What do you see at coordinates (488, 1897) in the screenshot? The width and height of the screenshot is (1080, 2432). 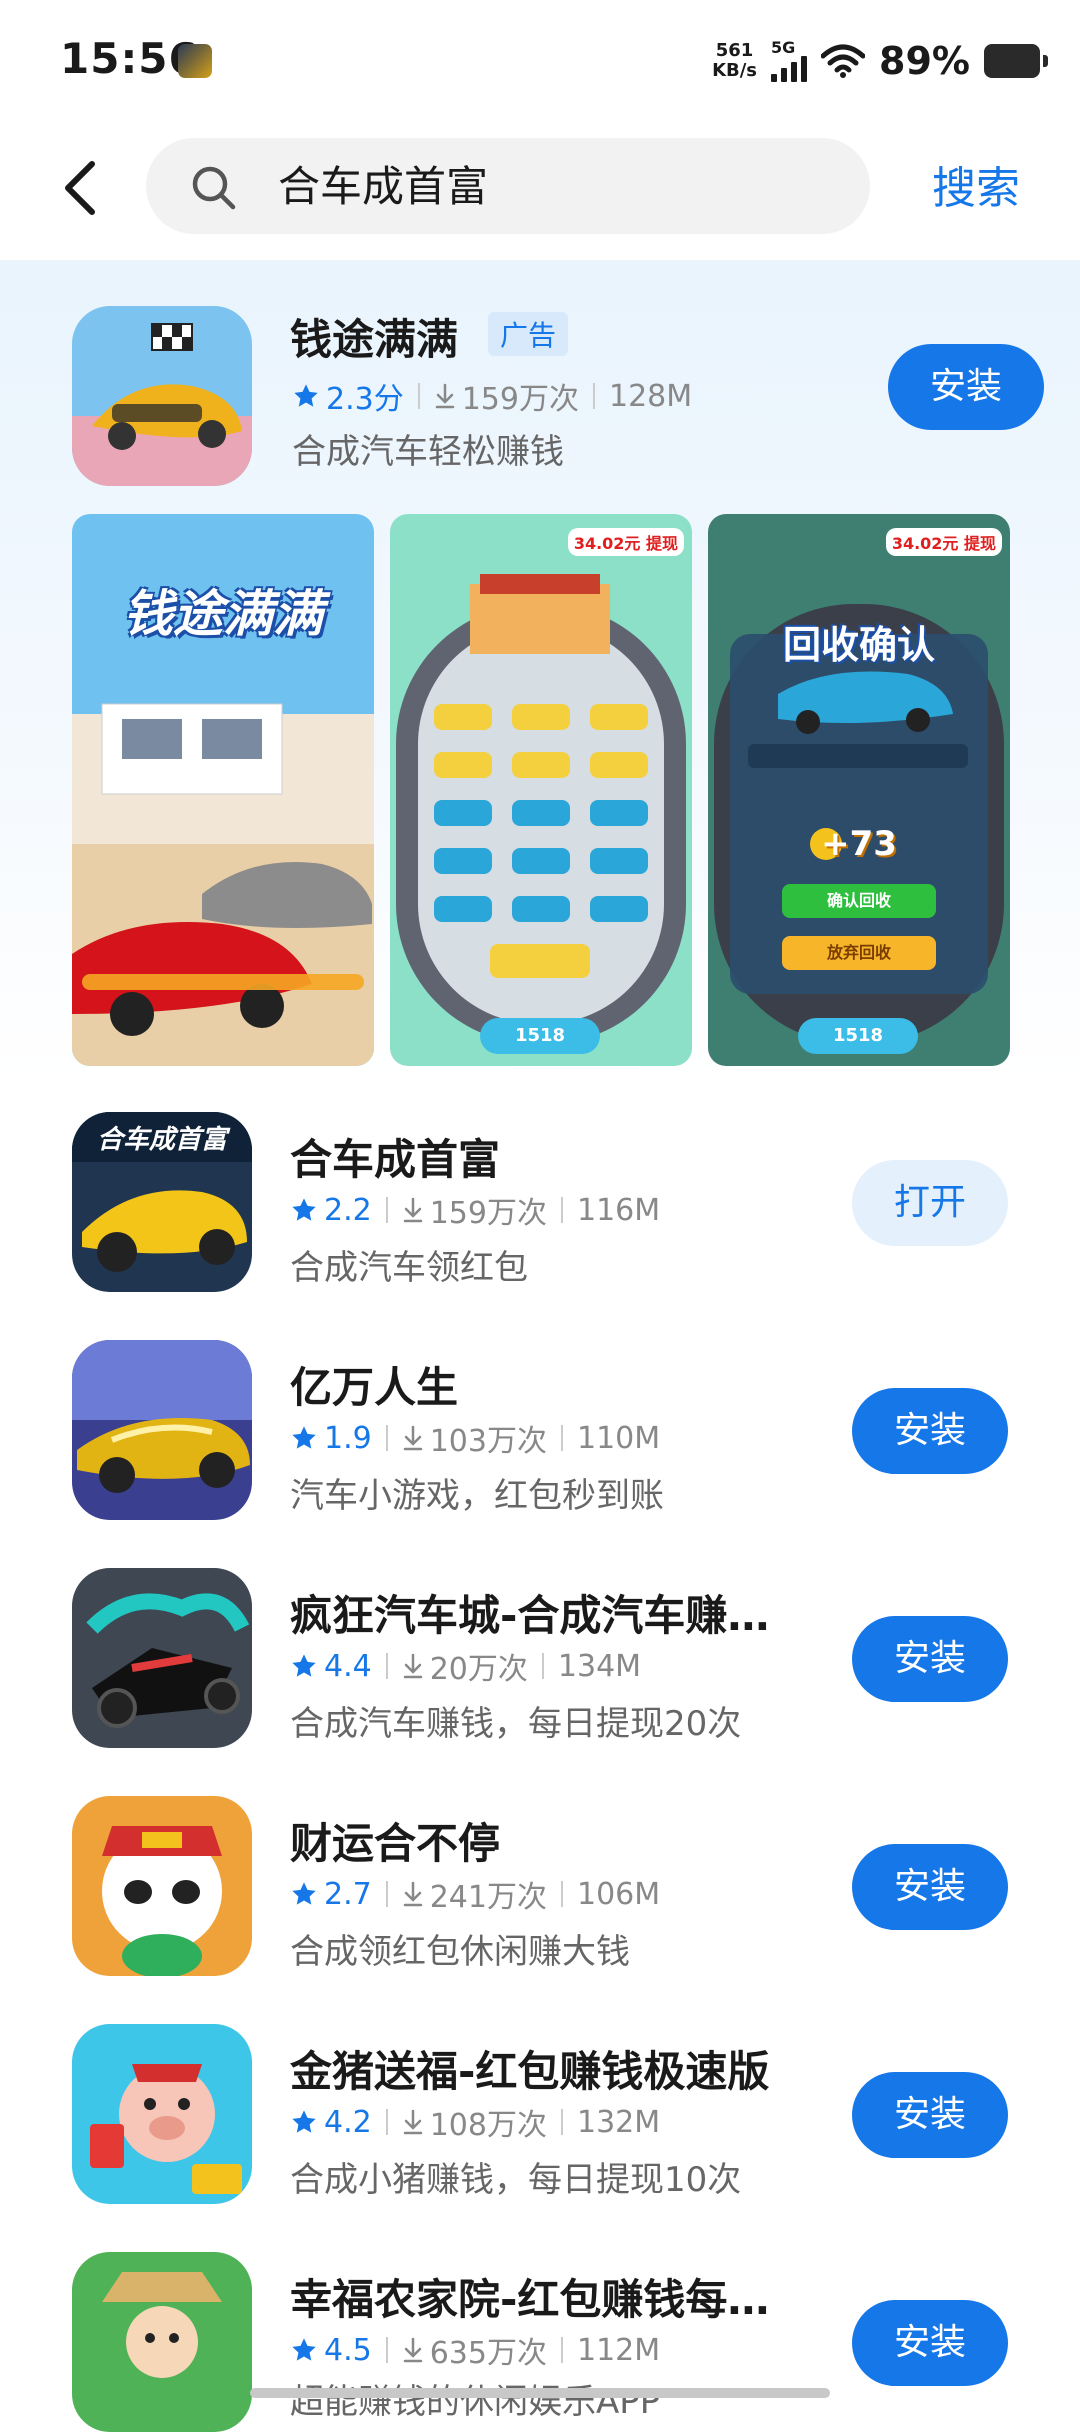 I see `app-downloads: 241万次` at bounding box center [488, 1897].